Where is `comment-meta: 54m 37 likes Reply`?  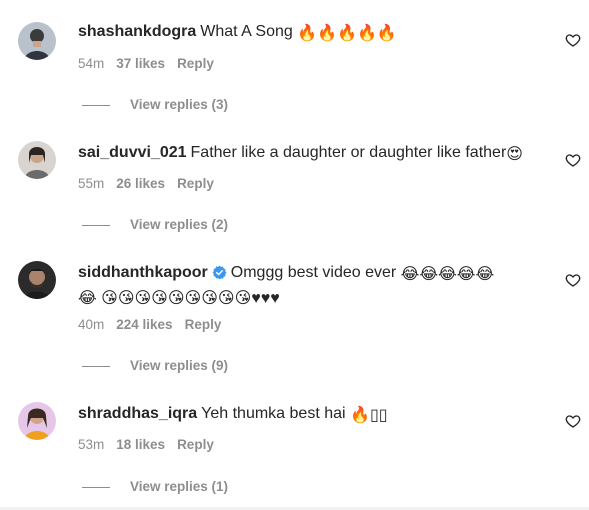
comment-meta: 54m 37 likes Reply is located at coordinates (152, 64).